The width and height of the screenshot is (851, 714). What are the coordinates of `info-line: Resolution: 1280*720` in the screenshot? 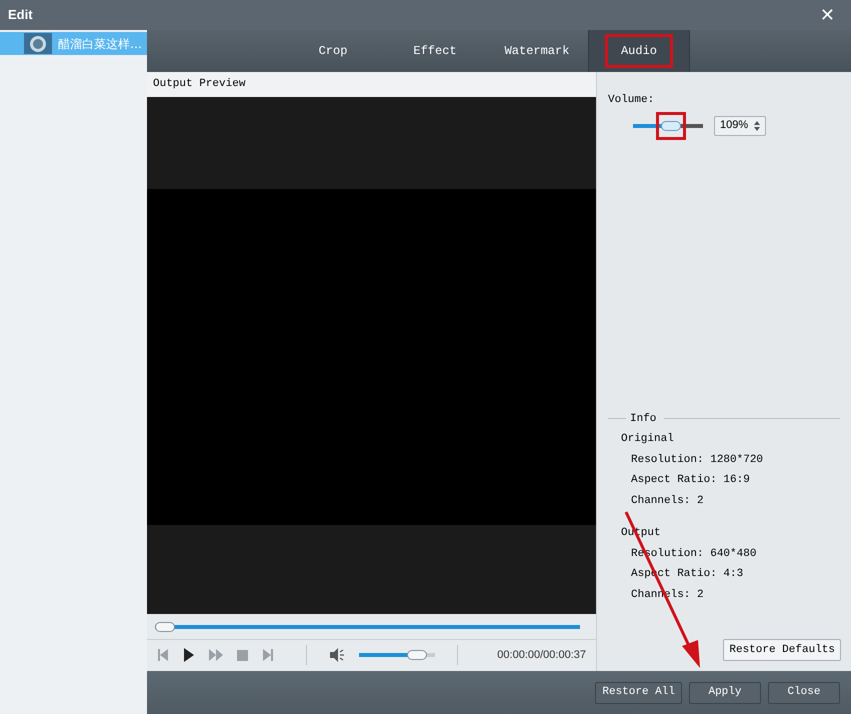 It's located at (697, 460).